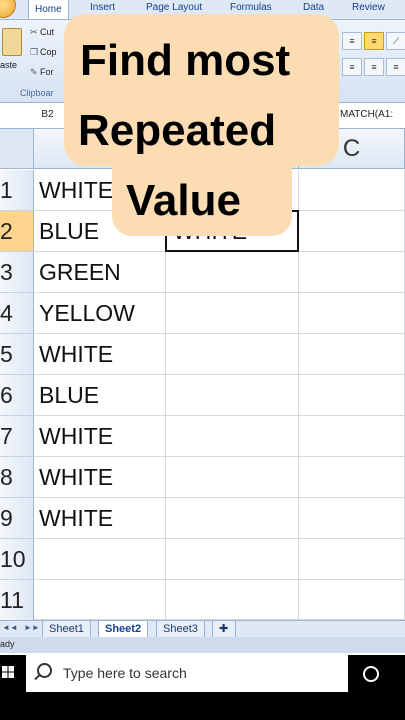 The width and height of the screenshot is (405, 720). I want to click on cell-c11, so click(352, 600).